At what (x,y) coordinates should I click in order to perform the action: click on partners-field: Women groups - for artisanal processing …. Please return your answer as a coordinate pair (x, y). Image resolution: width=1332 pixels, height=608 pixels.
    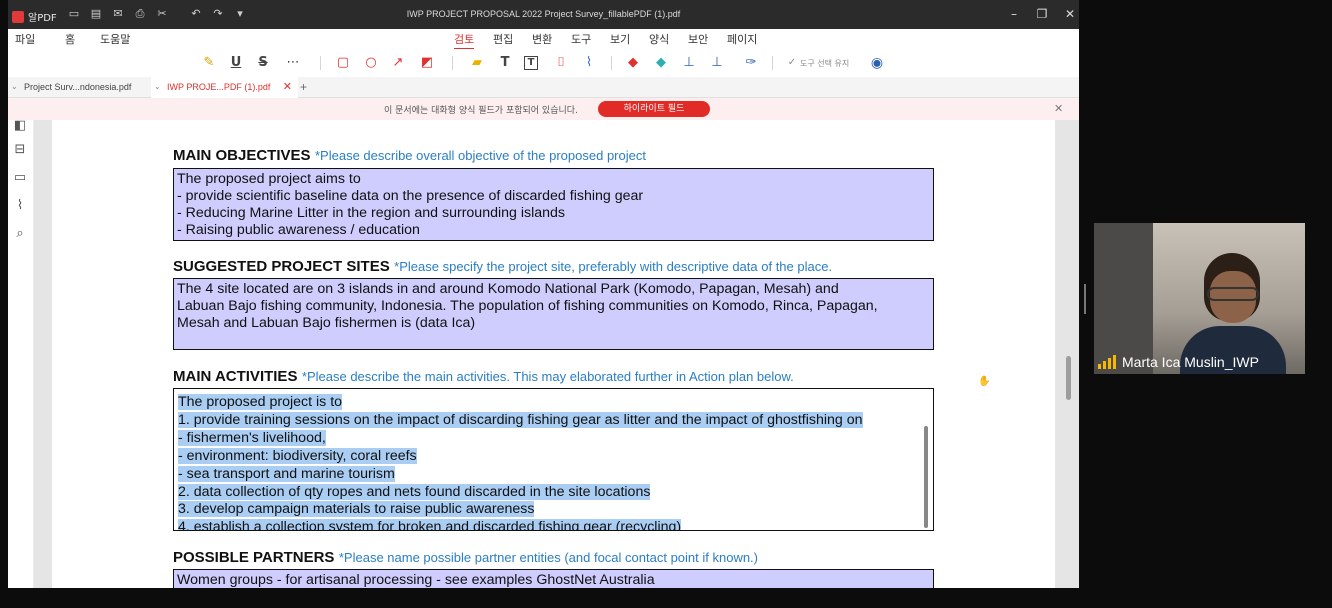
    Looking at the image, I should click on (553, 578).